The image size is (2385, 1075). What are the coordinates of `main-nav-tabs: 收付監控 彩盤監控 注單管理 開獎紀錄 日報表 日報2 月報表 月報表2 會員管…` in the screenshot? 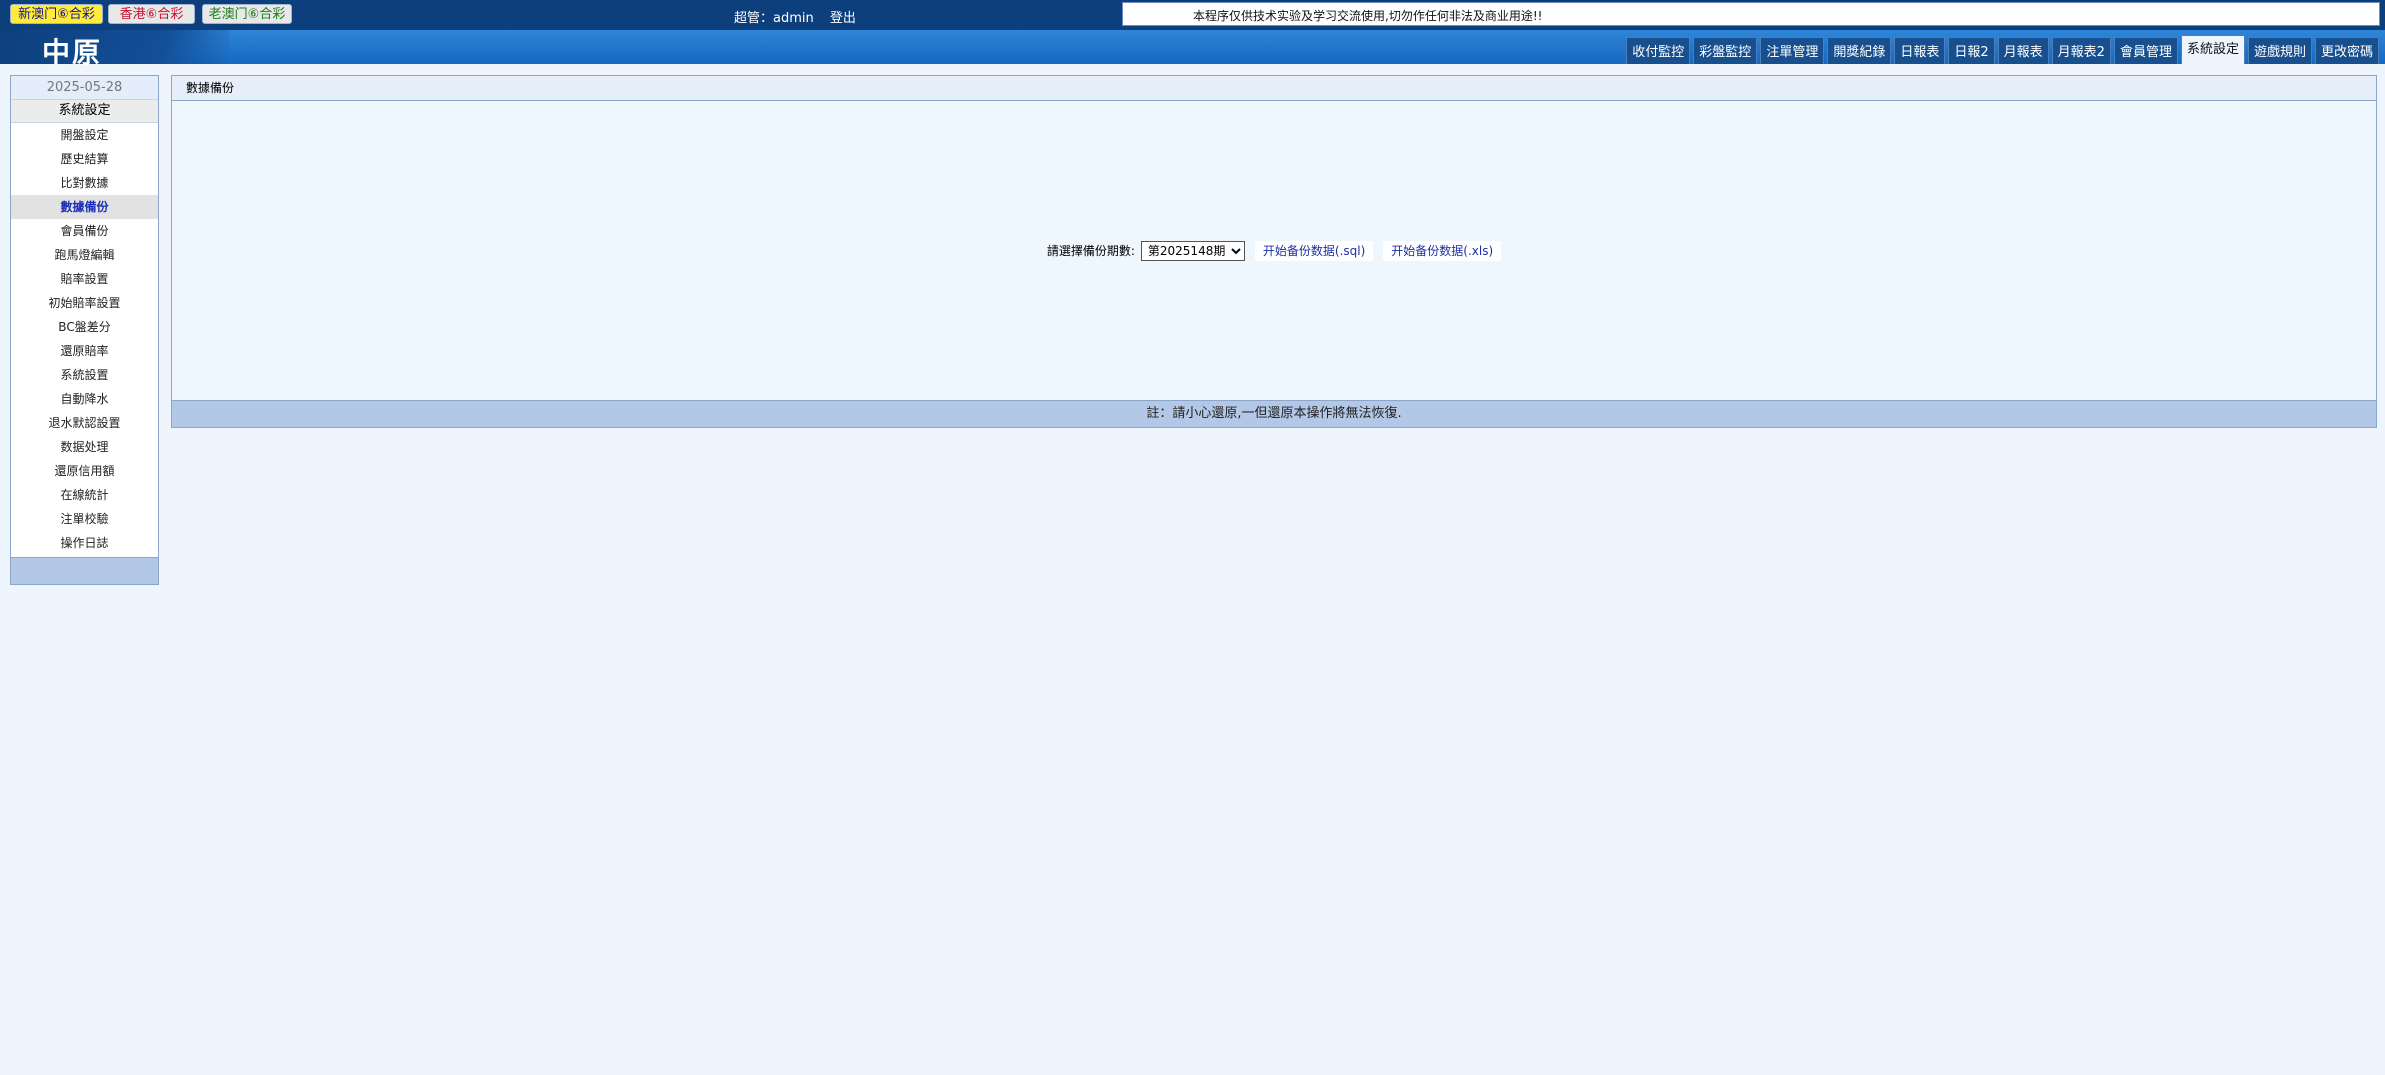 It's located at (2002, 49).